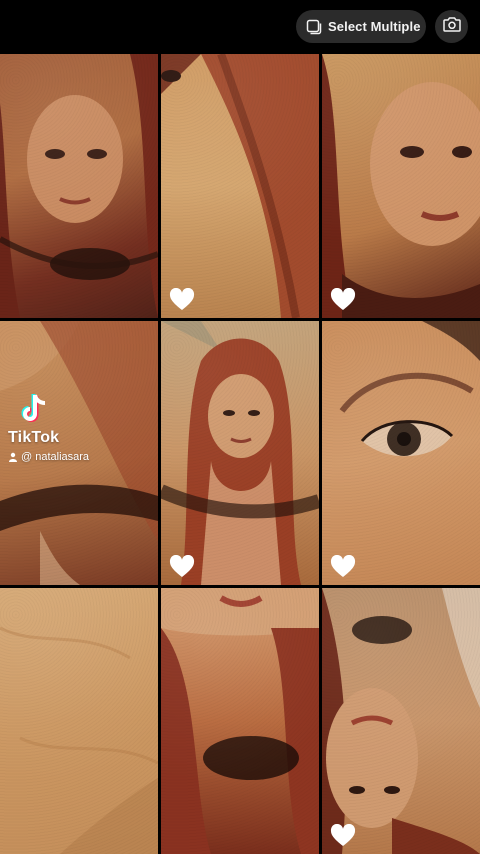 Image resolution: width=480 pixels, height=854 pixels. I want to click on tiktok-username: @ nataliasara, so click(48, 457).